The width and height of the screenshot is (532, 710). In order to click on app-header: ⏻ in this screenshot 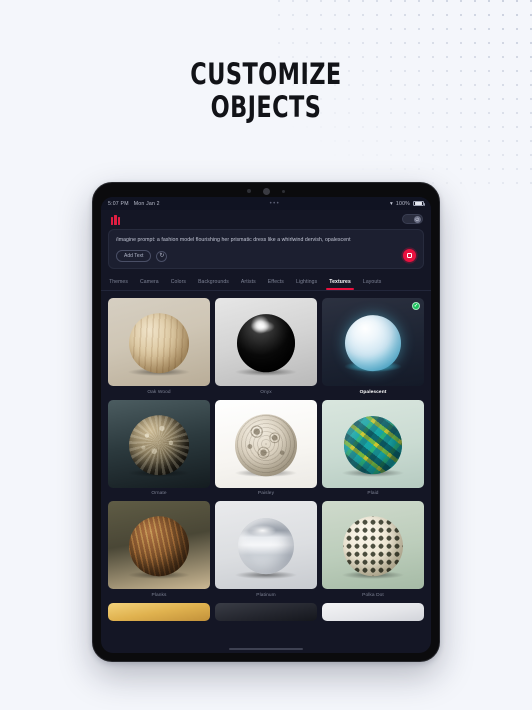, I will do `click(266, 219)`.